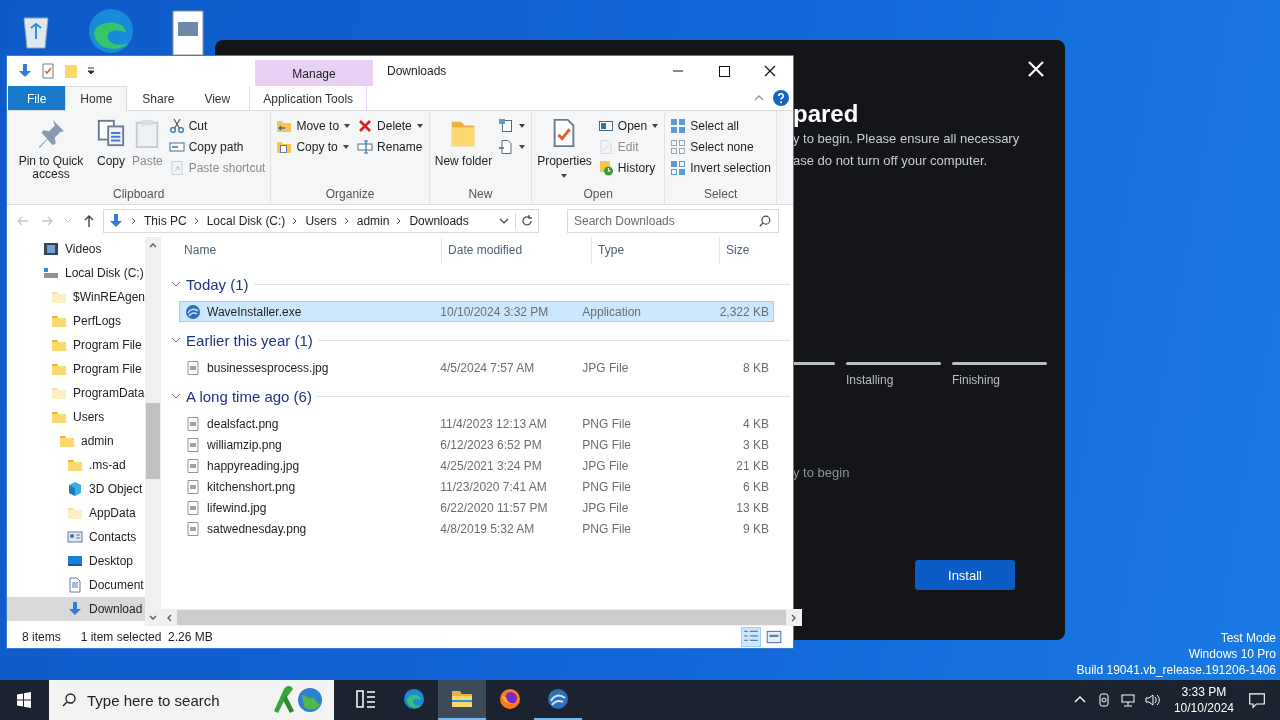 The width and height of the screenshot is (1280, 720). I want to click on file-row: lifewind.jpg 6/22/2020 11:57 PM JPG File 13 KB, so click(477, 507).